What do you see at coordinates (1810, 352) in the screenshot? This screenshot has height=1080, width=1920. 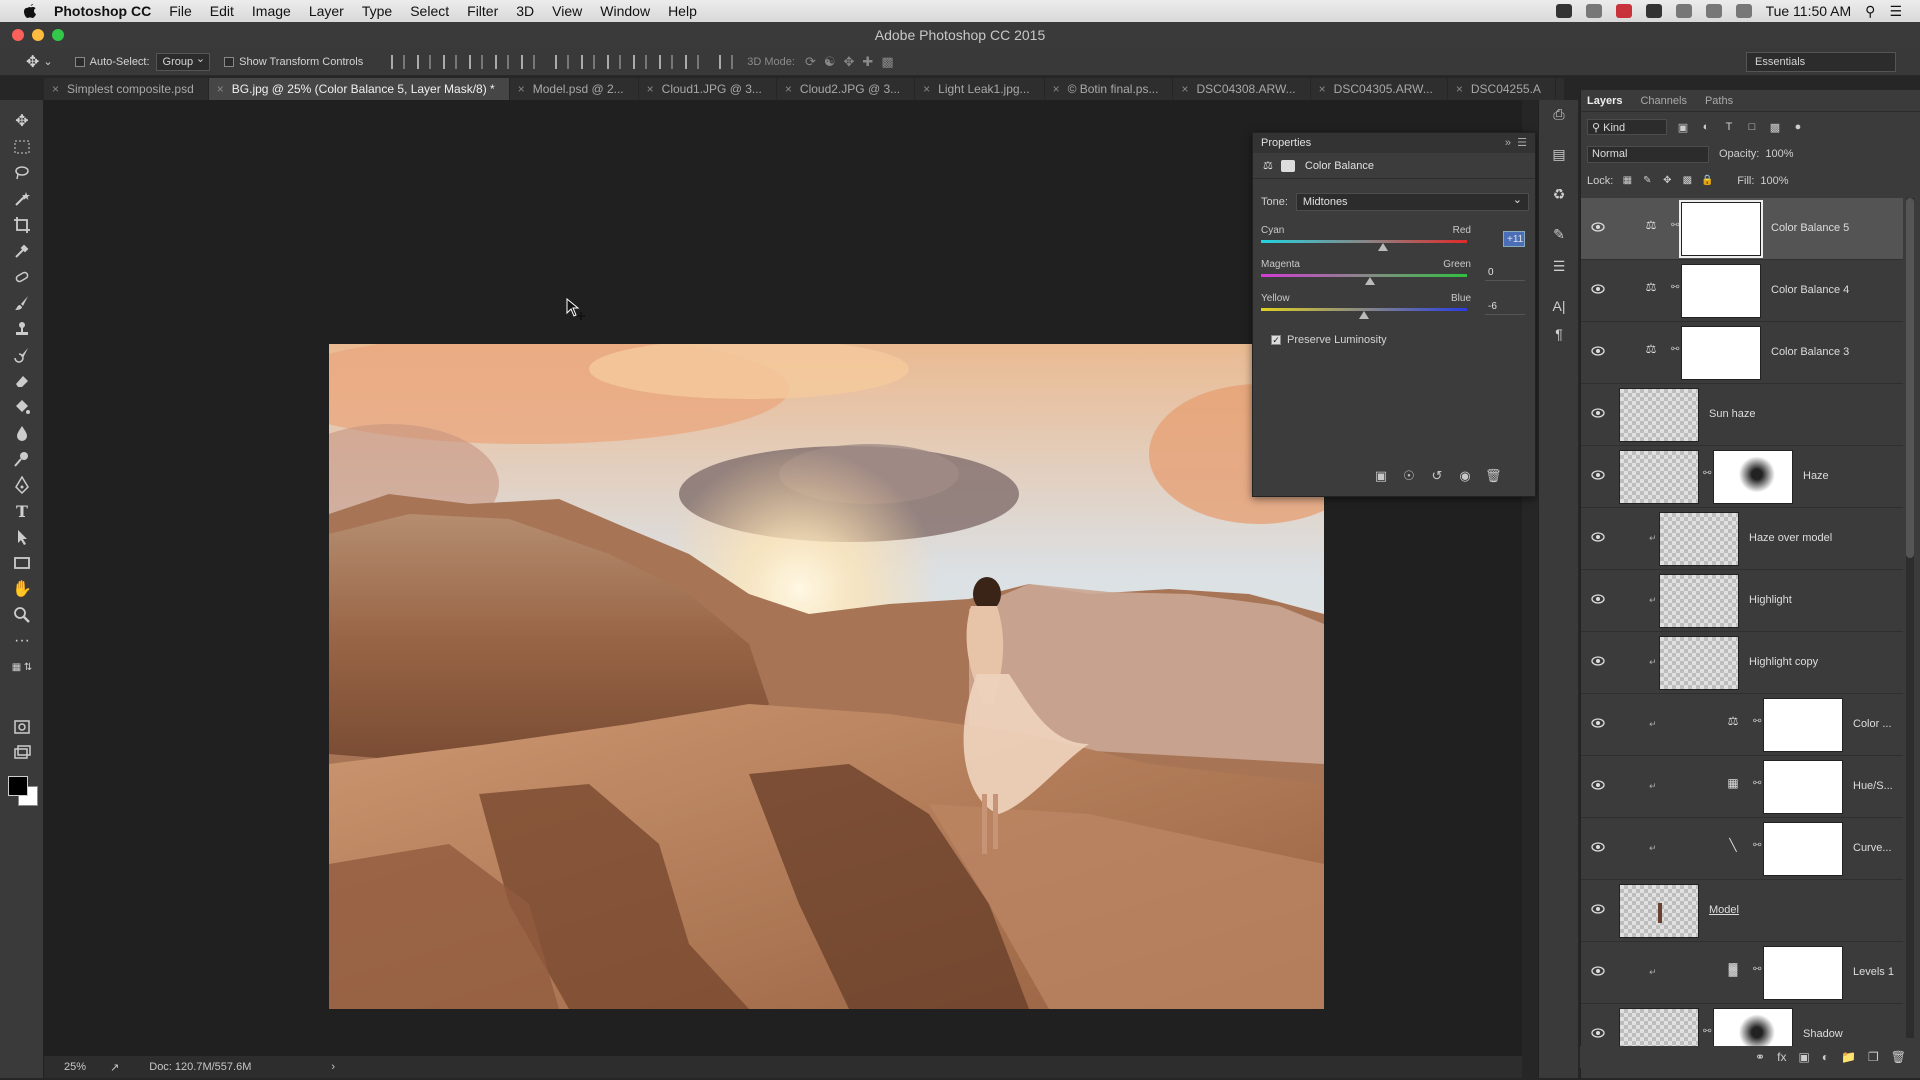 I see `layer-name: Color Balance 3` at bounding box center [1810, 352].